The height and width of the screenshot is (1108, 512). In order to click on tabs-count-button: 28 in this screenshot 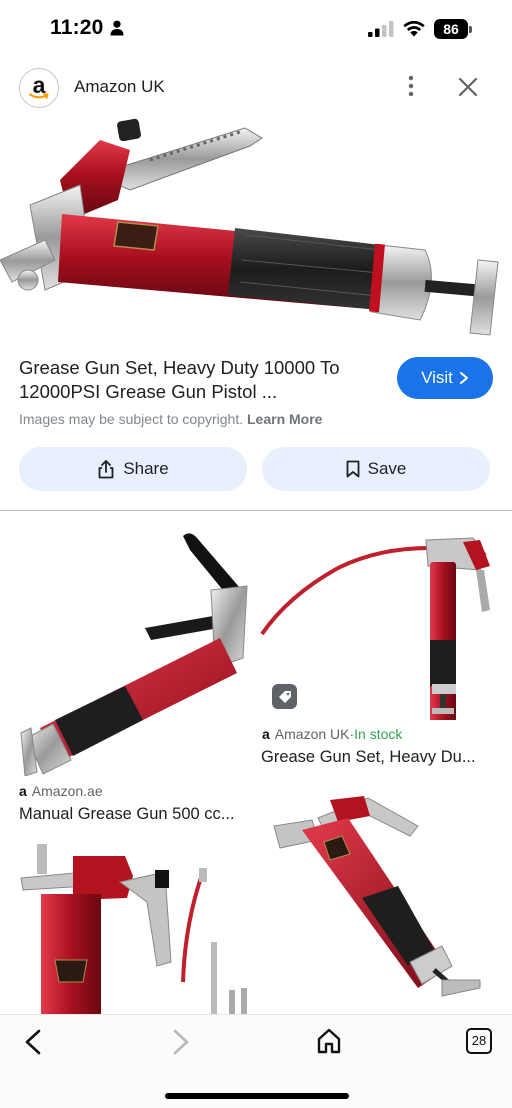, I will do `click(479, 1041)`.